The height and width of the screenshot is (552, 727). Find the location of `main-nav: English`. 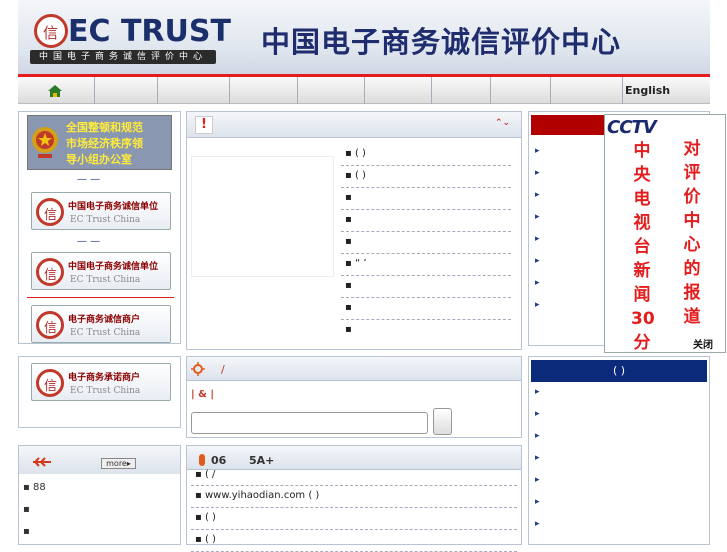

main-nav: English is located at coordinates (364, 90).